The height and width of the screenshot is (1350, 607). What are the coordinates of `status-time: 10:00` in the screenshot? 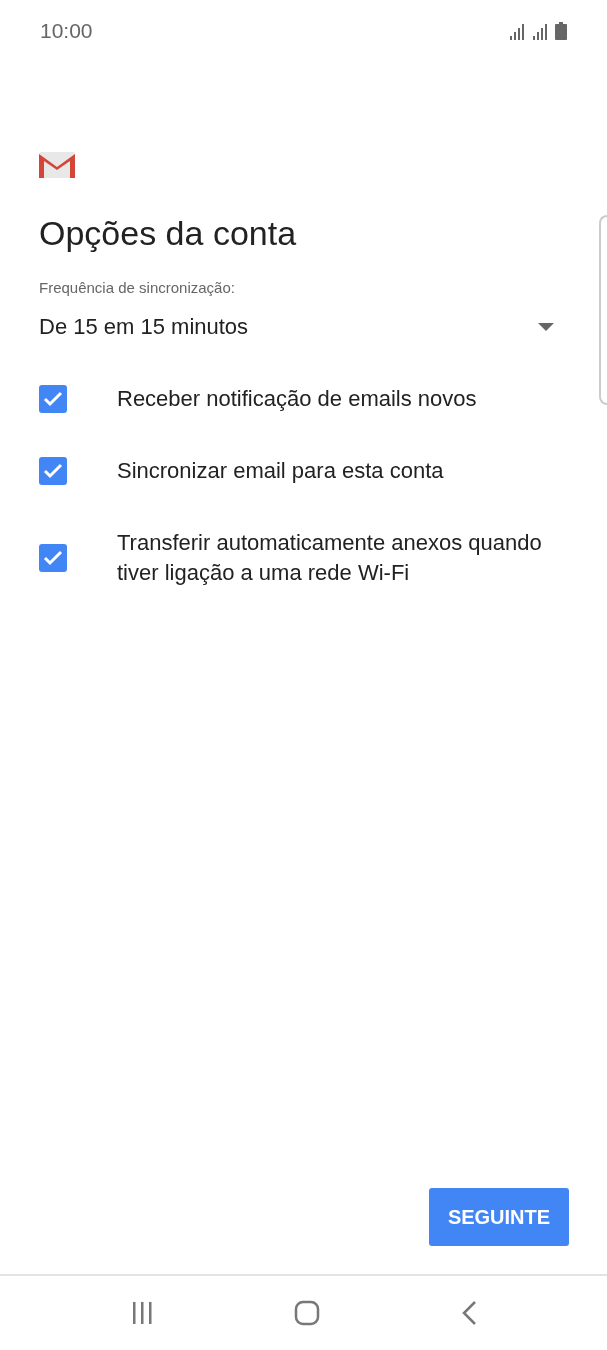 It's located at (66, 31).